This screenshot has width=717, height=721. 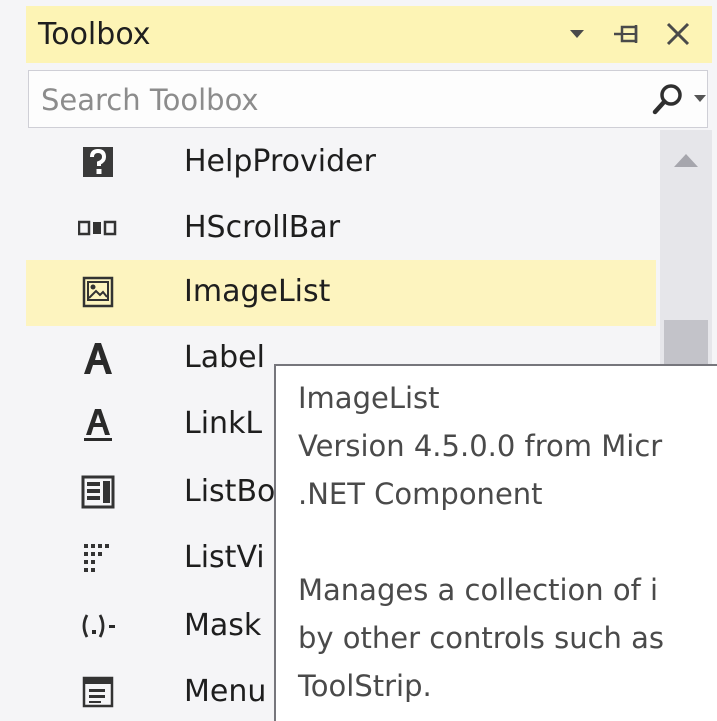 I want to click on toolbox-item-hscrollbar: HScrollBar, so click(x=341, y=229).